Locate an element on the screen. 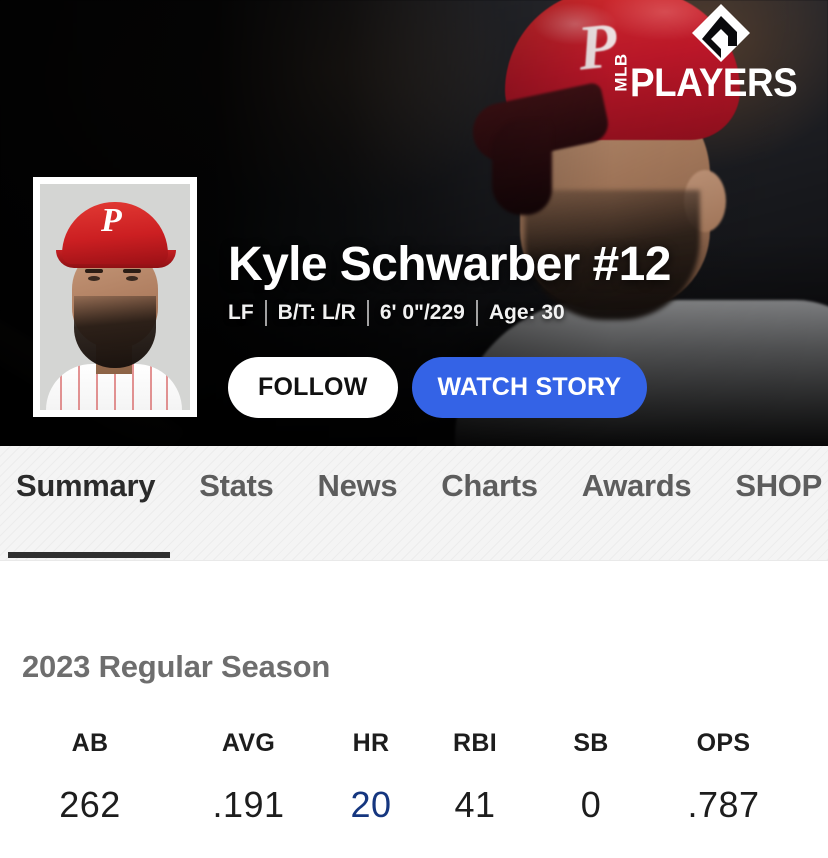  tab-awards: Awards is located at coordinates (637, 486).